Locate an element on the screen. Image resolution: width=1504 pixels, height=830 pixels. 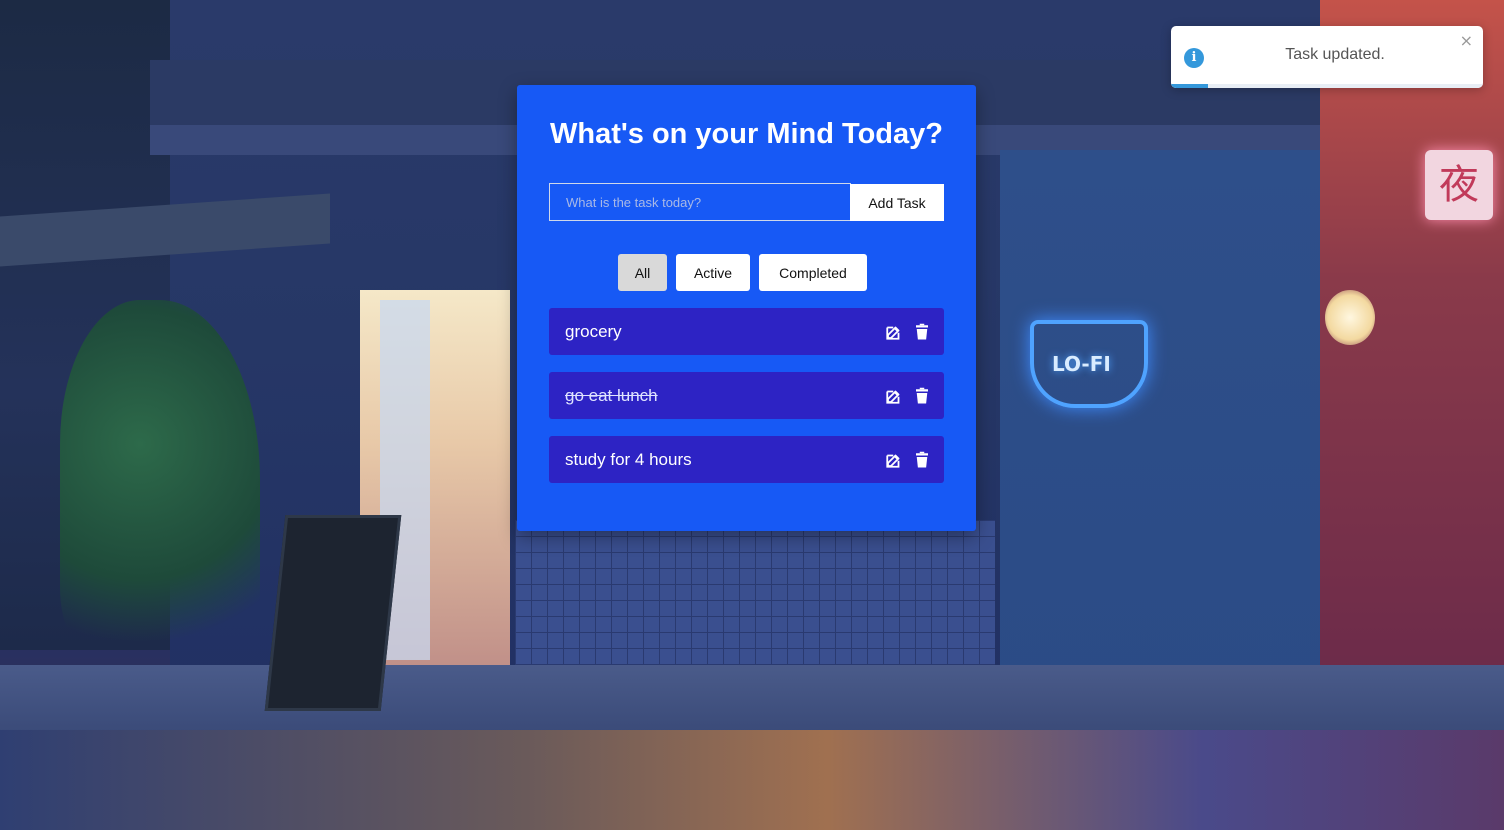
task-text: go eat lunch is located at coordinates (611, 395).